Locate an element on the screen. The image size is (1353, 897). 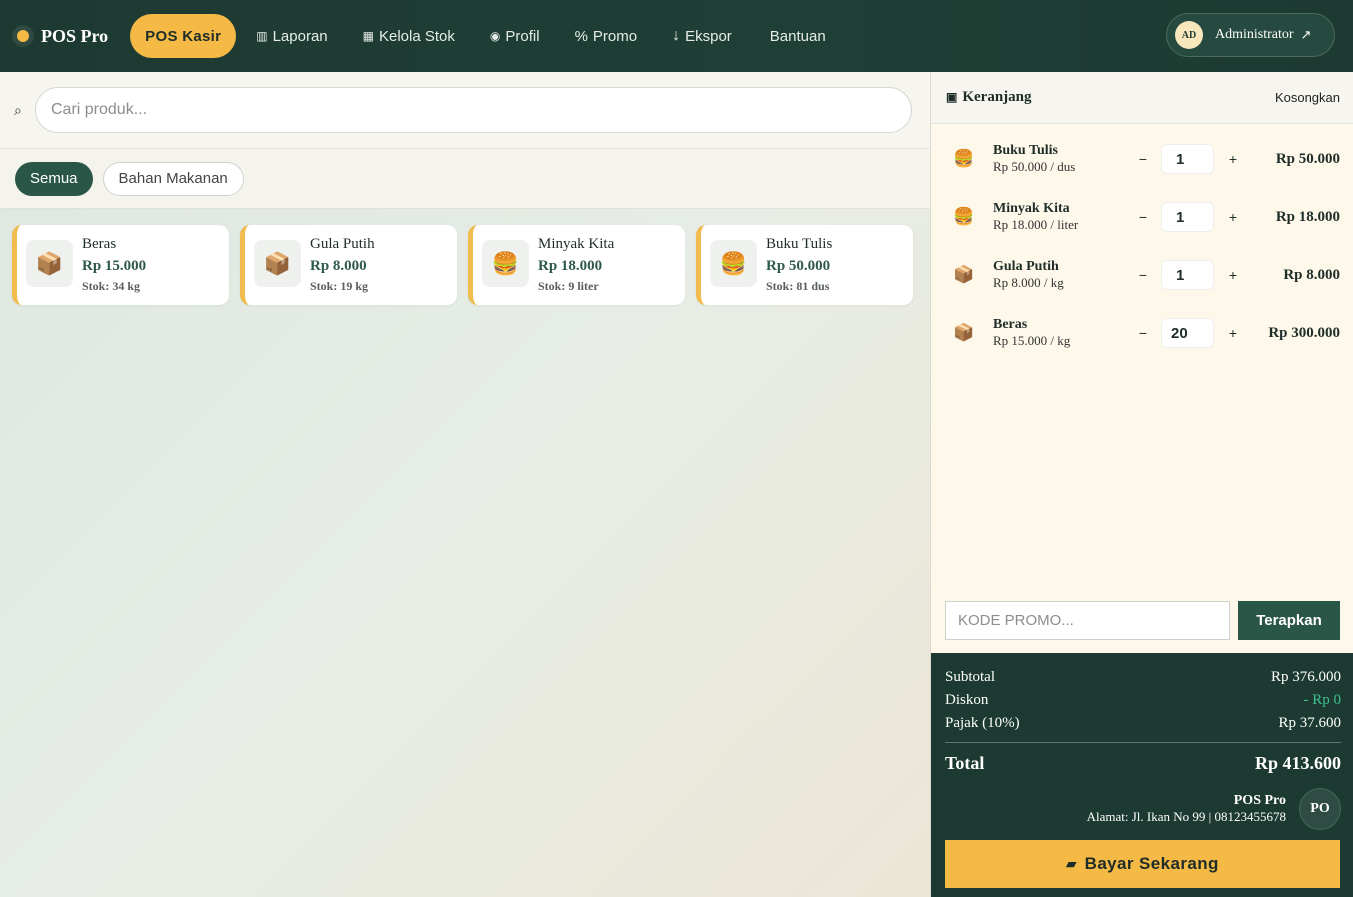
product-card: 📦 Gula Putih Rp 8.000 Stok: 19 kg is located at coordinates (348, 265).